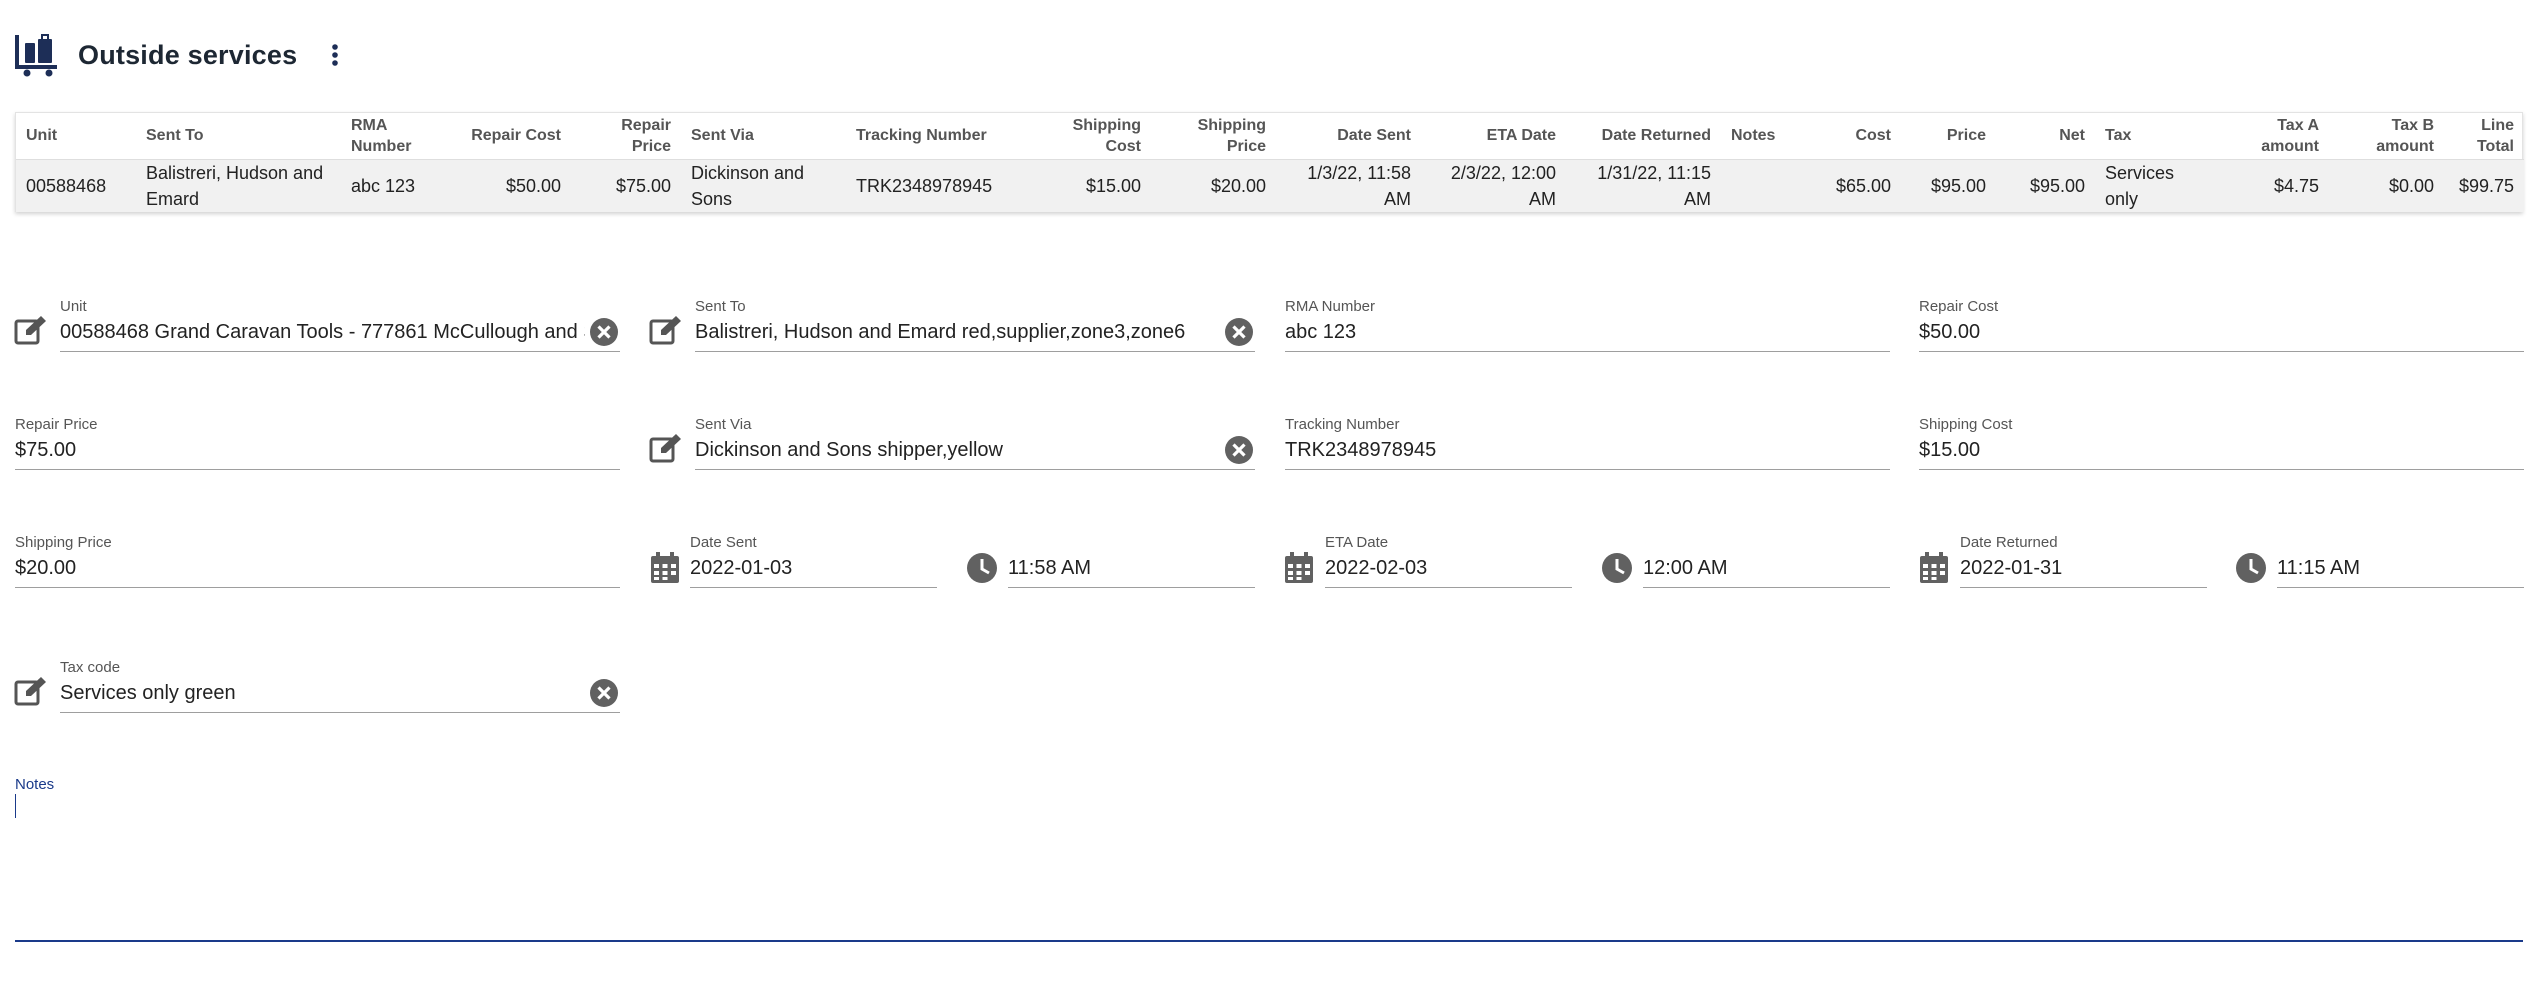  I want to click on date-sent-field: Date Sent 2022-01-03, so click(813, 561).